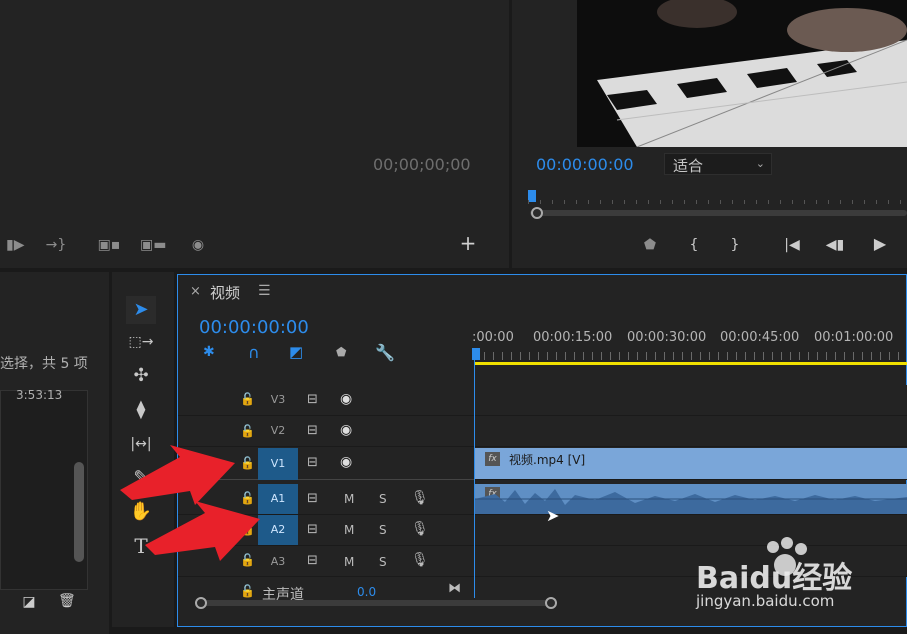  I want to click on clip-duration: 3:53:13, so click(39, 395).